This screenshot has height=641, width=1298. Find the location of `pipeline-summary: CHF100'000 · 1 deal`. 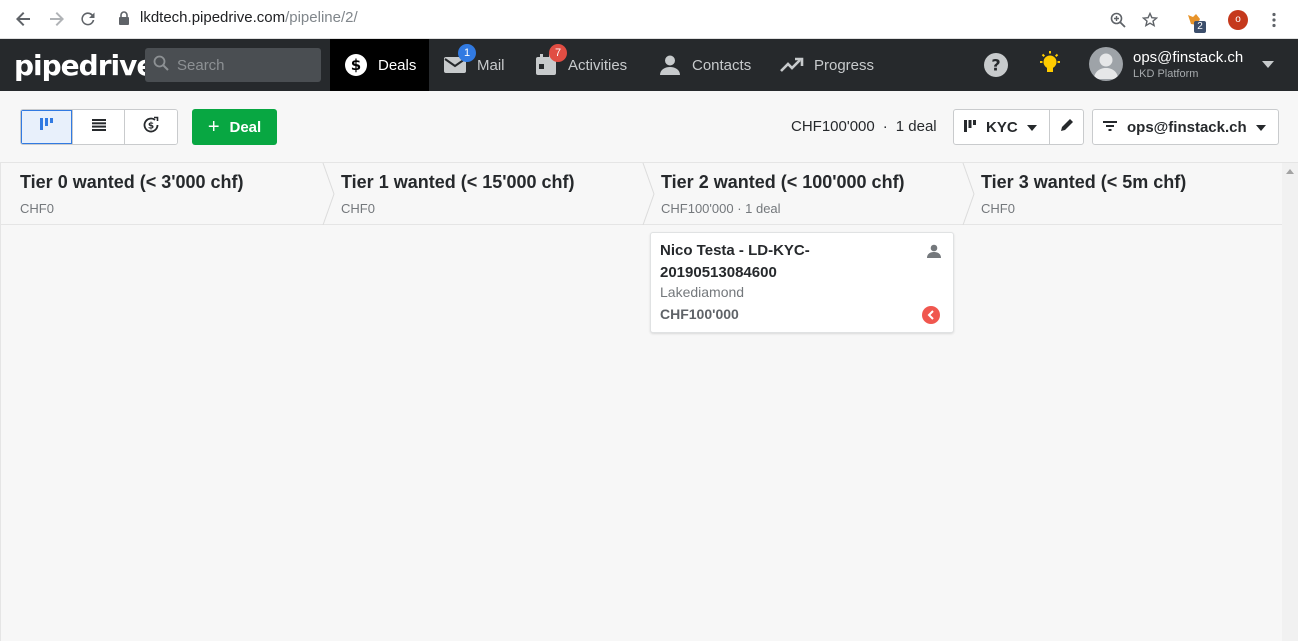

pipeline-summary: CHF100'000 · 1 deal is located at coordinates (864, 126).